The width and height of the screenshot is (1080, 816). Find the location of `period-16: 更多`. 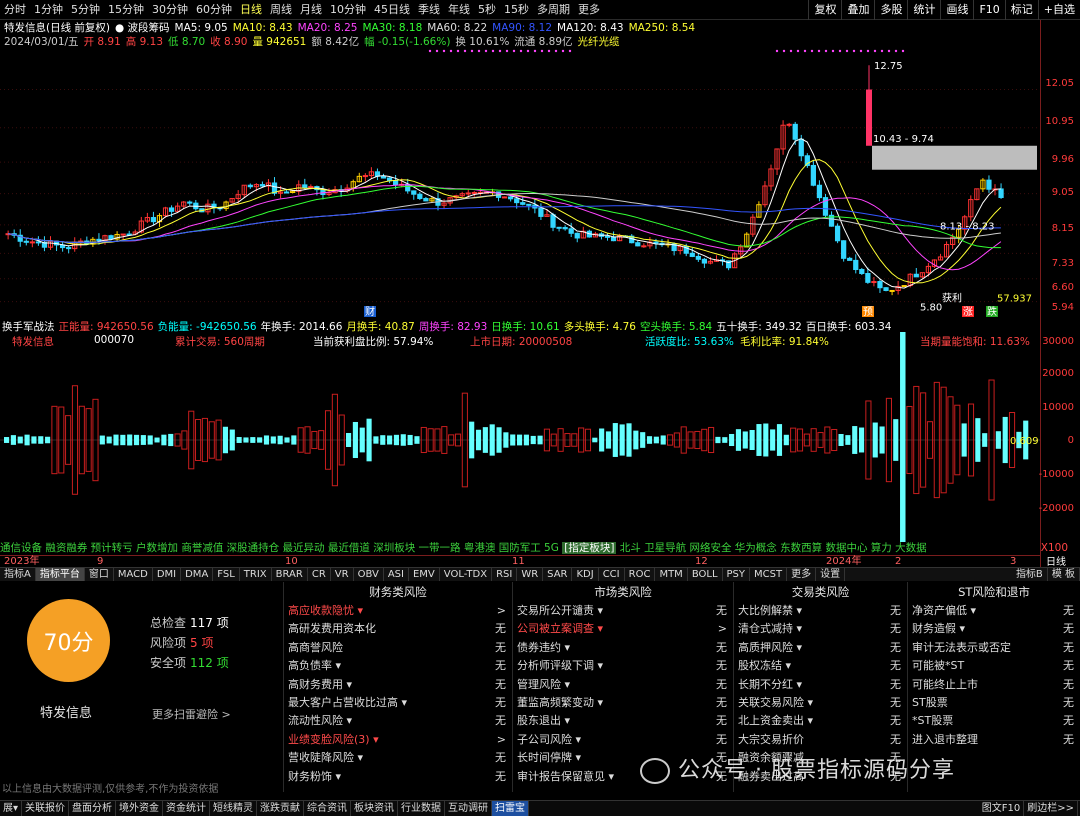

period-16: 更多 is located at coordinates (589, 10).